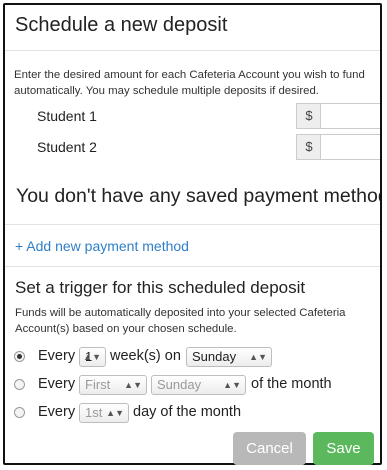 The image size is (387, 470). I want to click on day-of-month-label: day of the month, so click(187, 412).